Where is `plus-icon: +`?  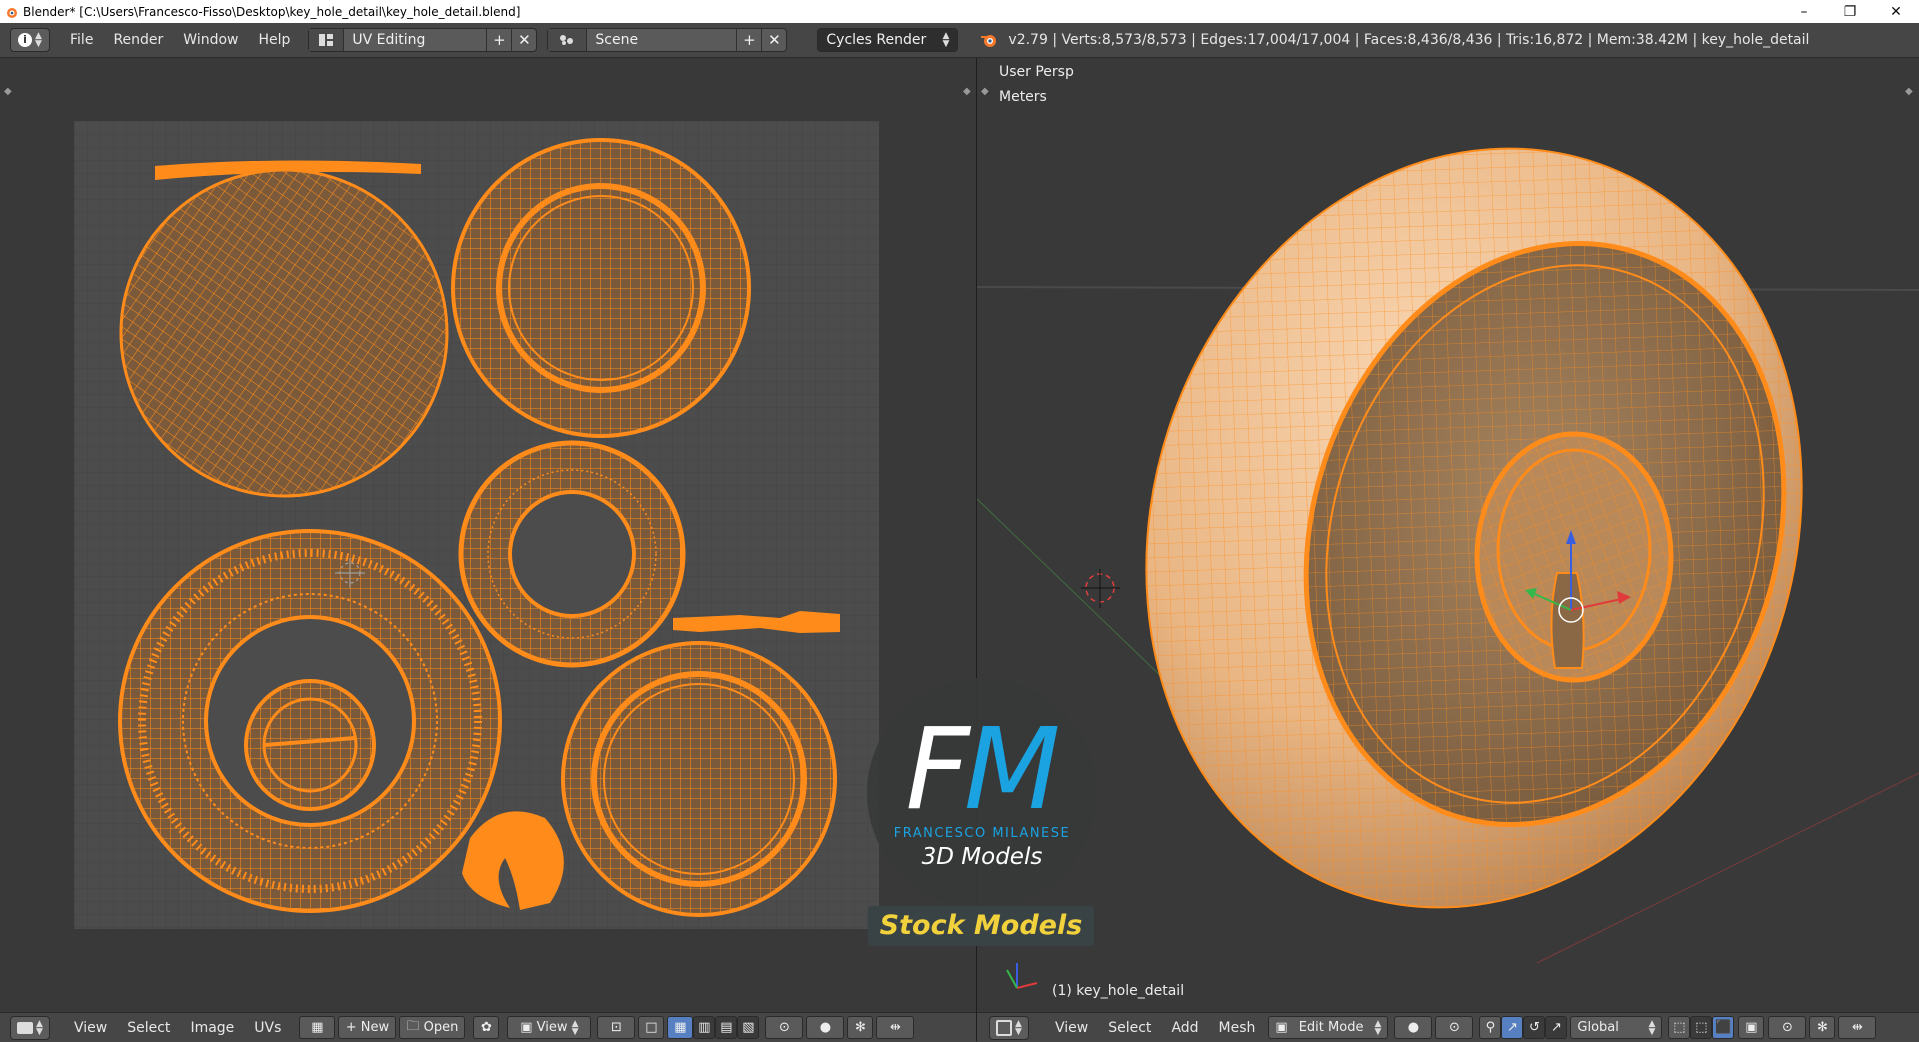
plus-icon: + is located at coordinates (351, 1027).